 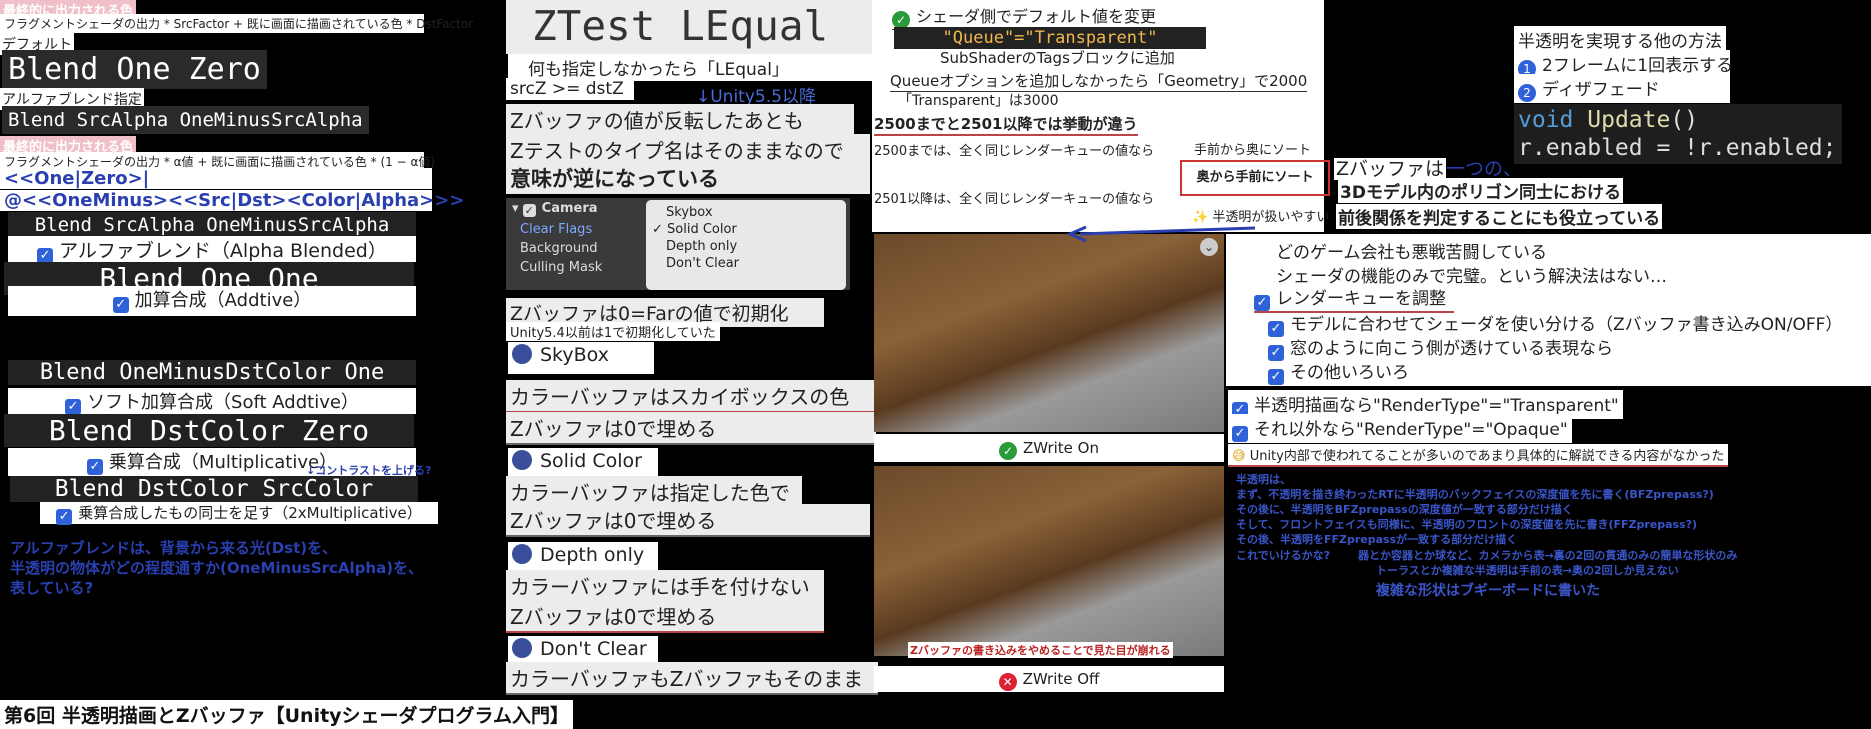 I want to click on option-other: ✓ その他いろいろ, so click(x=1338, y=371).